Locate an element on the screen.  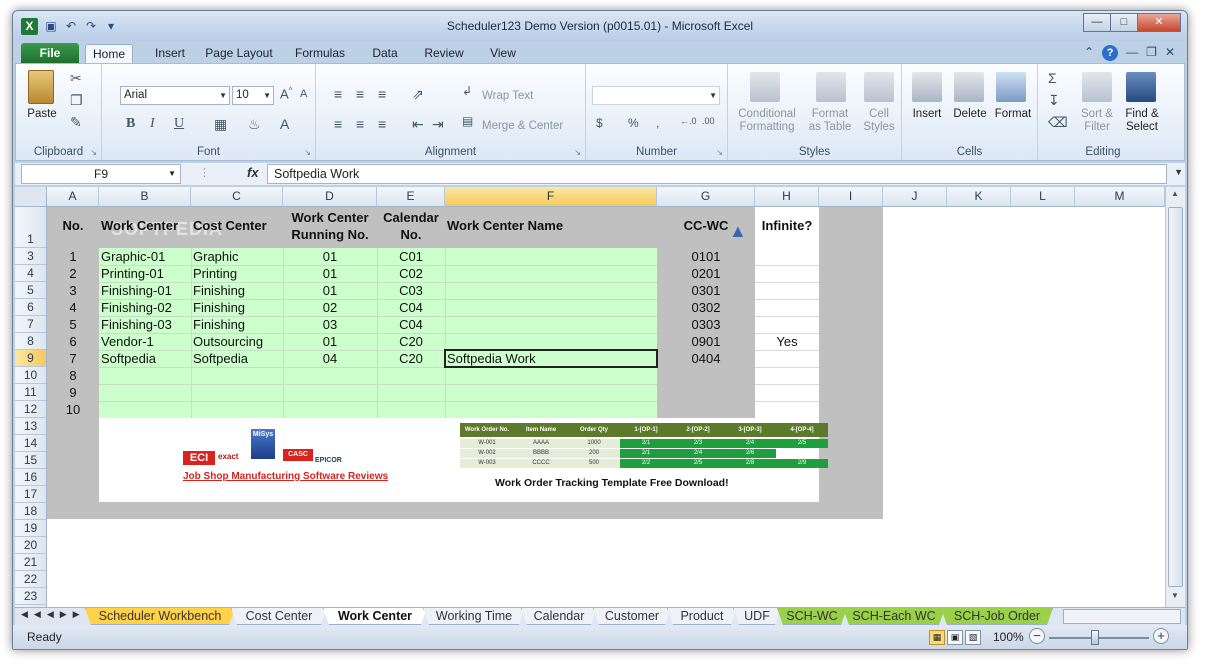
cell-running-no: 03 is located at coordinates (330, 324).